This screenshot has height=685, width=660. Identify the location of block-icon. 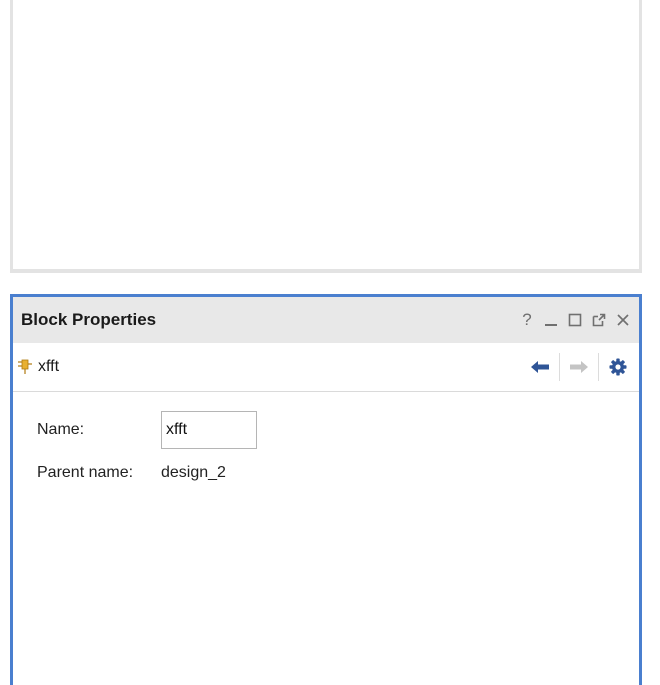
(25, 367).